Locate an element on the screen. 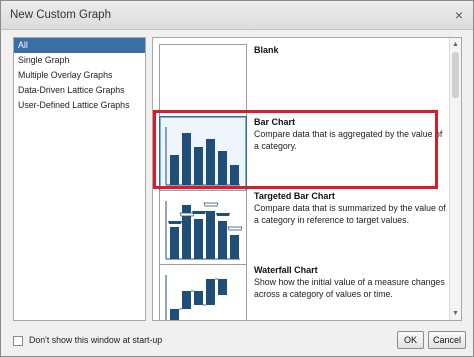  bar-chart-icon is located at coordinates (202, 156).